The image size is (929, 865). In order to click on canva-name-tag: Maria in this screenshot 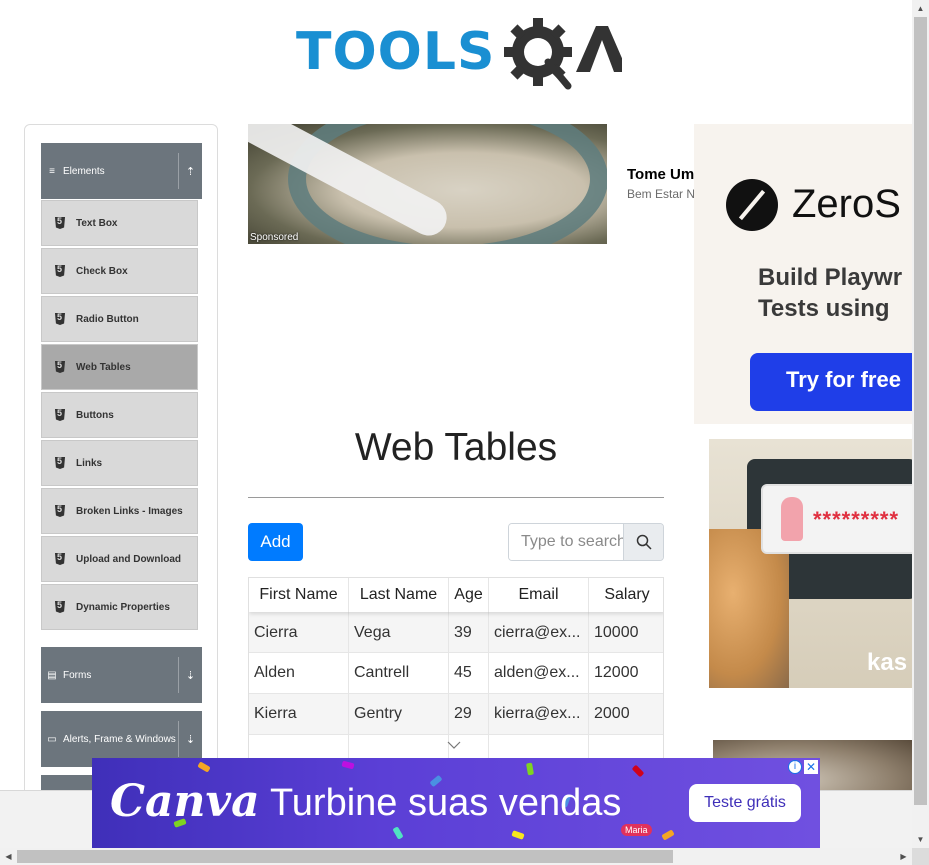, I will do `click(636, 830)`.